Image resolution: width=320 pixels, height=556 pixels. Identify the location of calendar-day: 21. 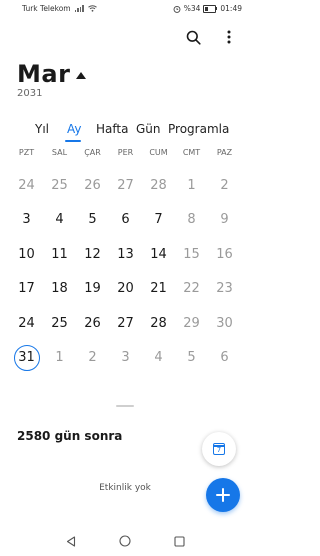
(158, 289).